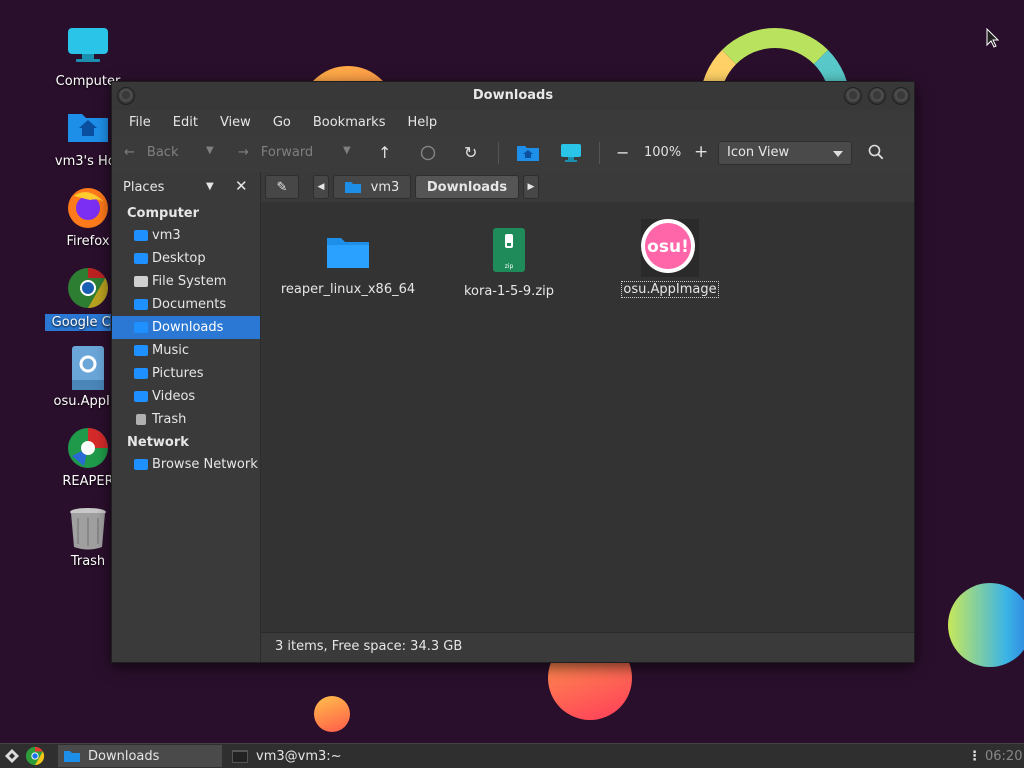 The image size is (1024, 768). Describe the element at coordinates (186, 187) in the screenshot. I see `places-header: Places ▼ ✕` at that location.